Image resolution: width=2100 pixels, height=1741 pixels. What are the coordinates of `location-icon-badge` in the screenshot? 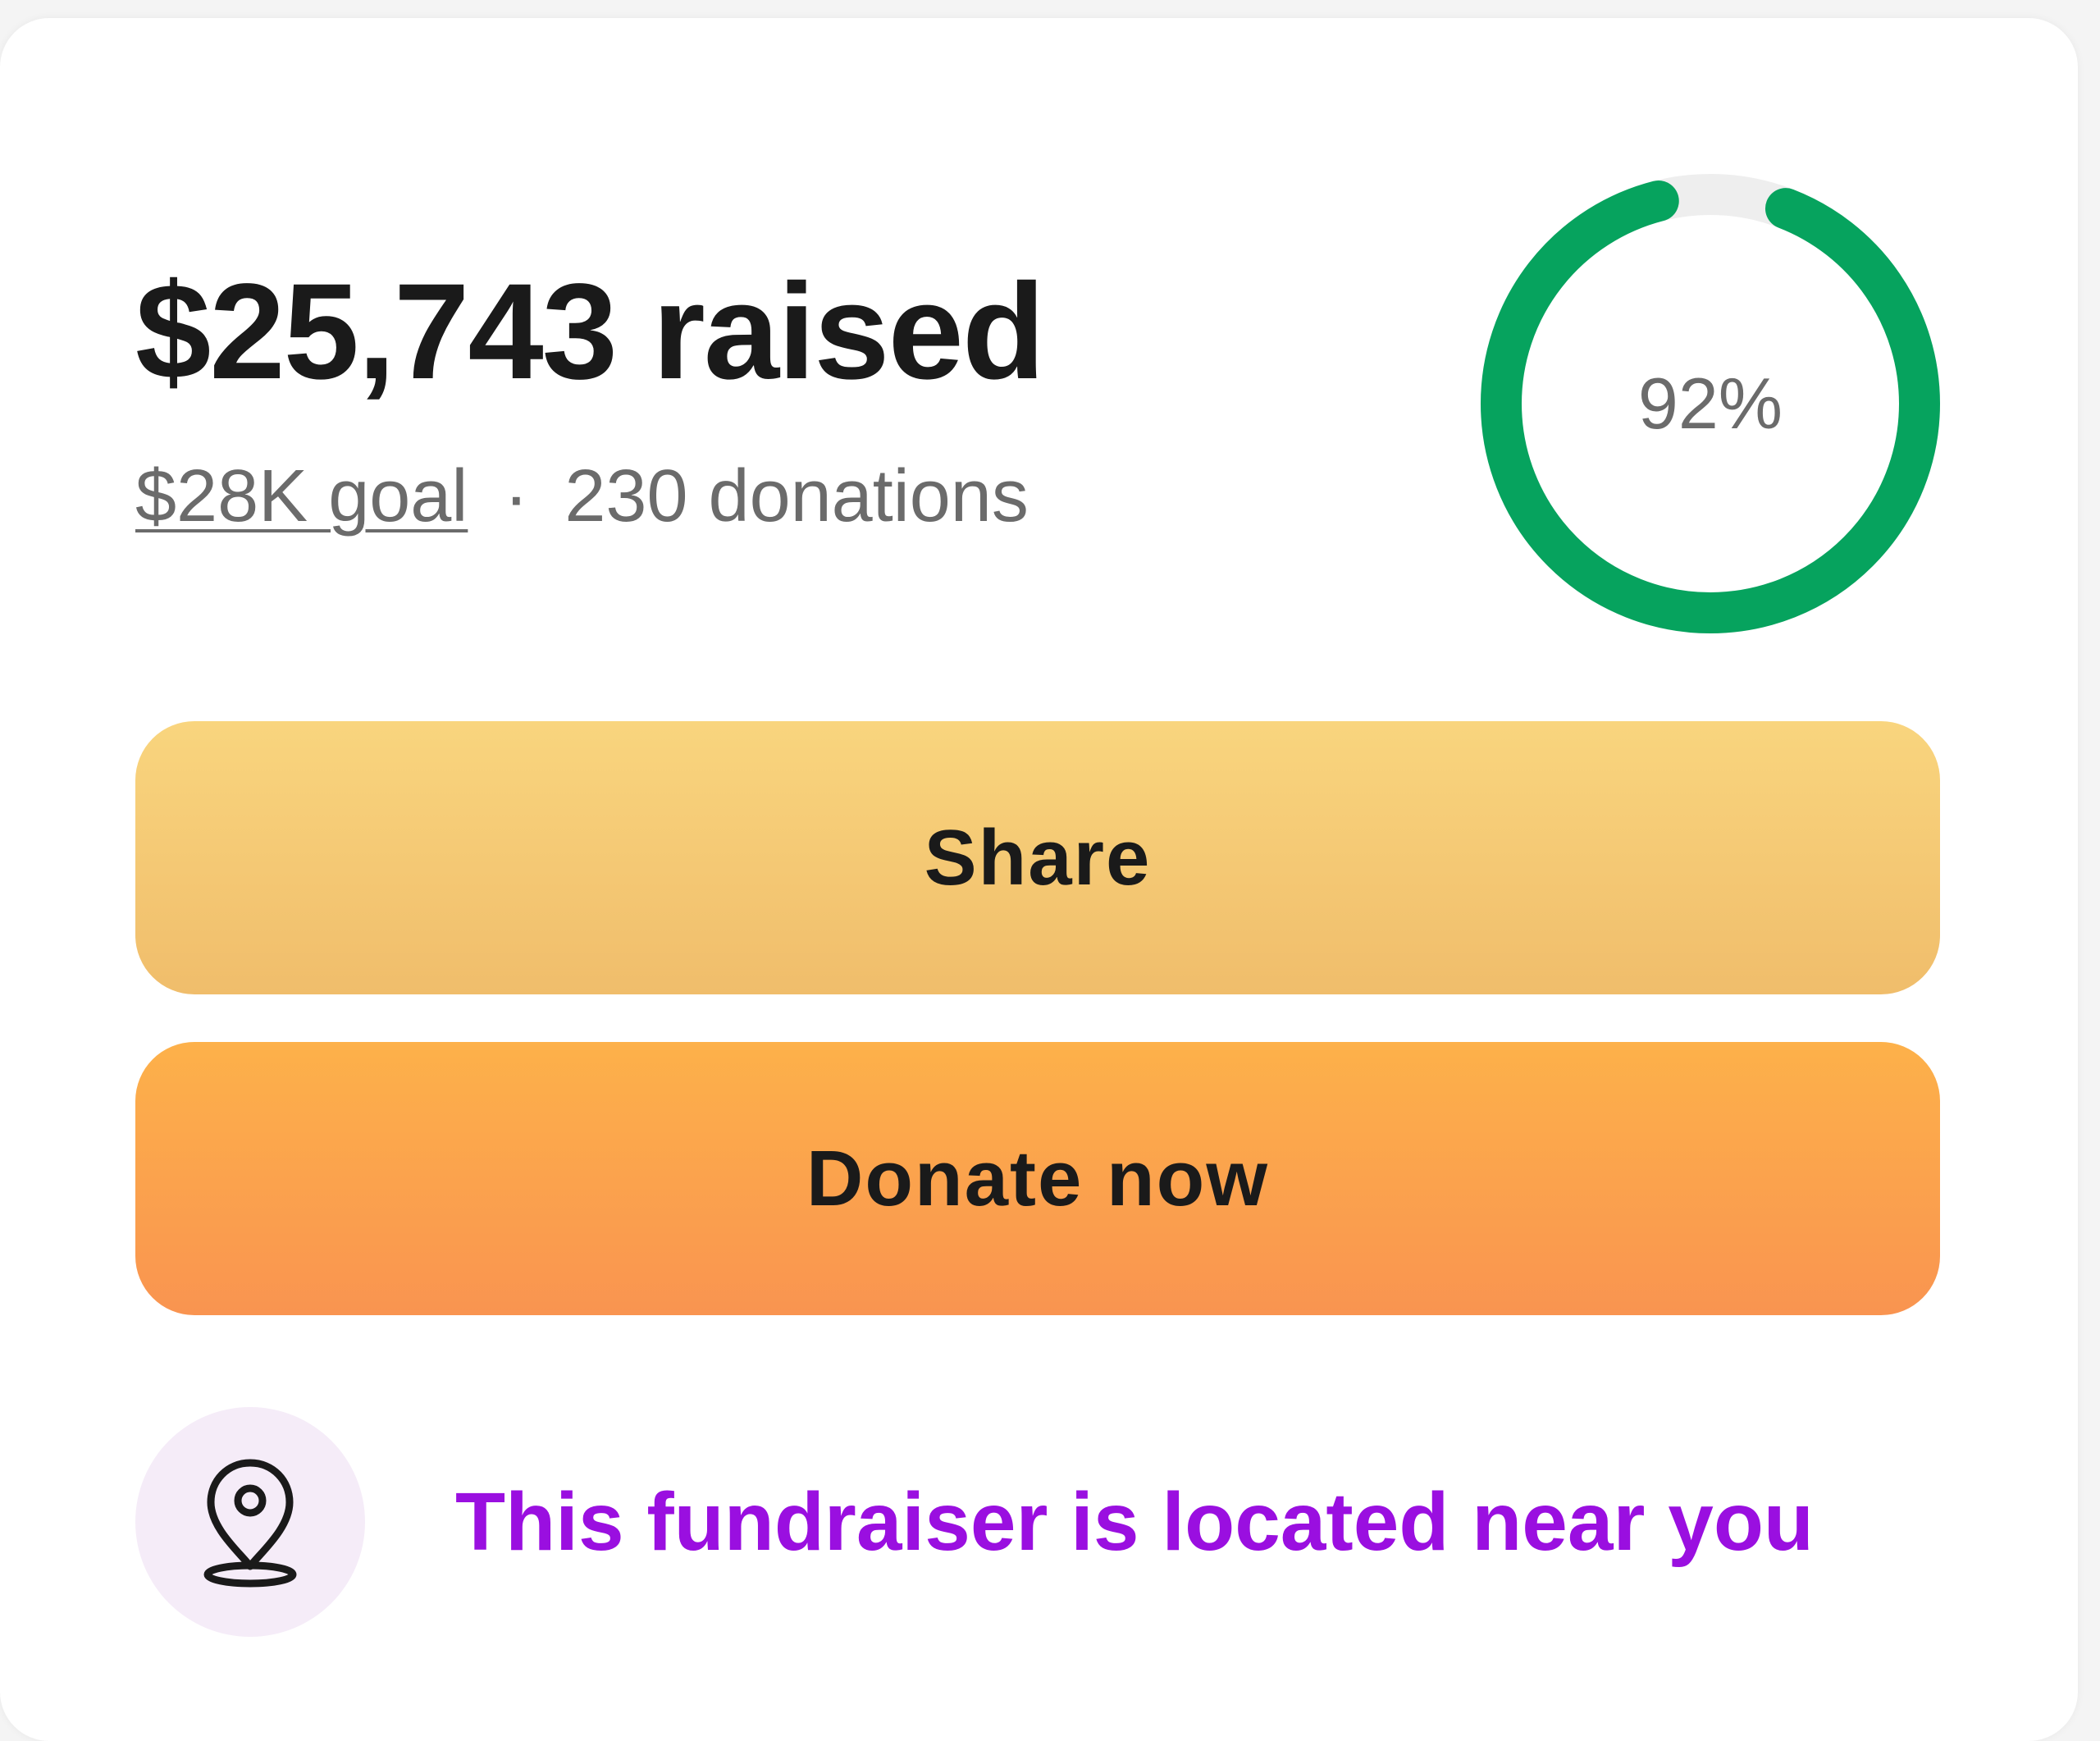 It's located at (250, 1522).